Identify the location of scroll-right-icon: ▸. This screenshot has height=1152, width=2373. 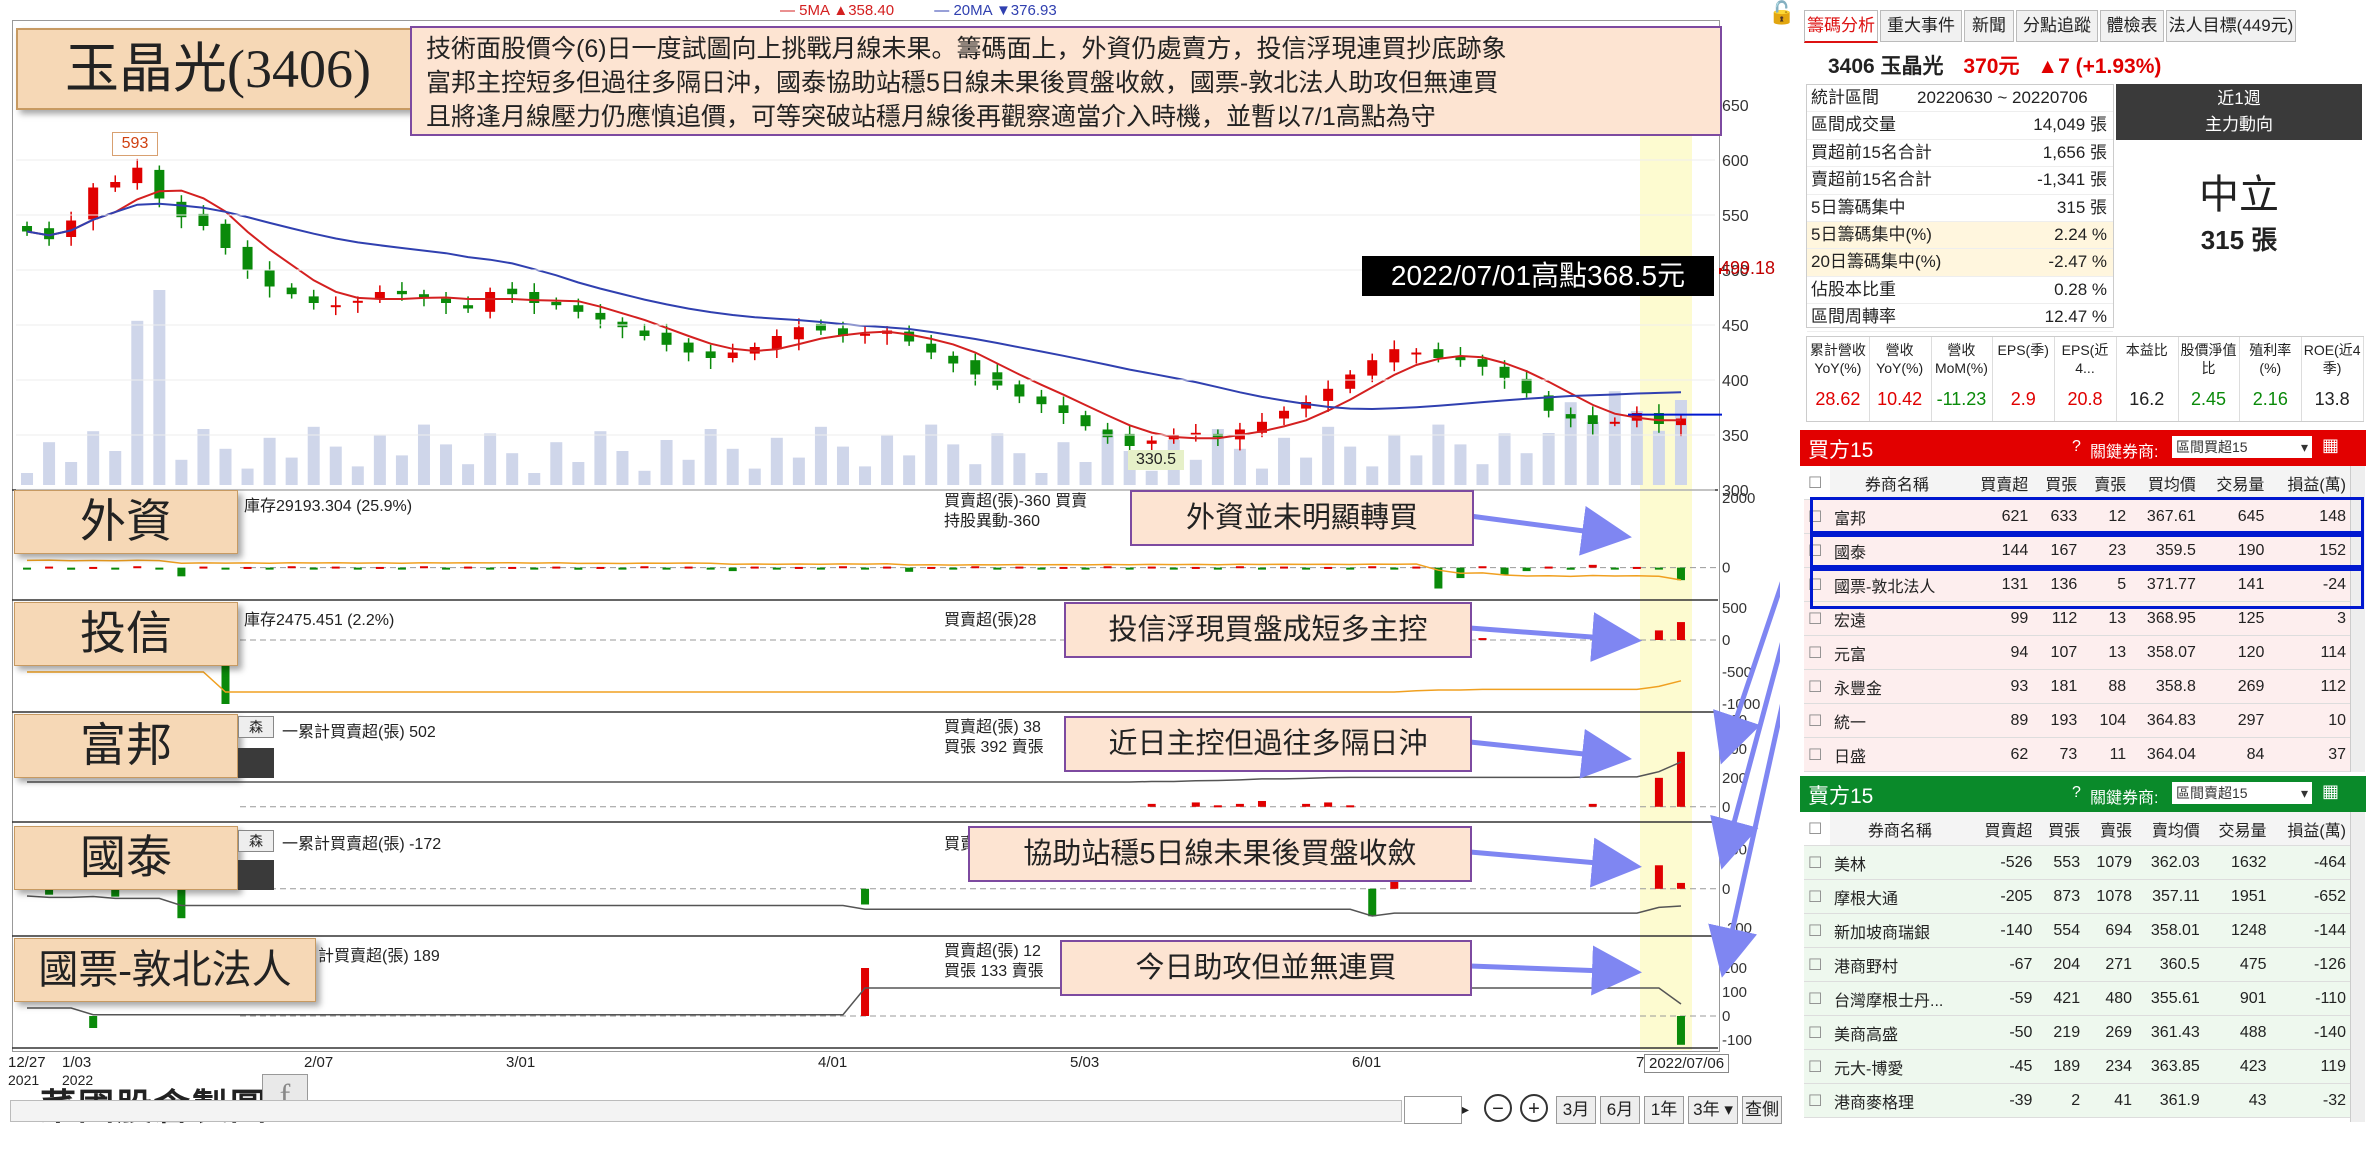
(1470, 1109).